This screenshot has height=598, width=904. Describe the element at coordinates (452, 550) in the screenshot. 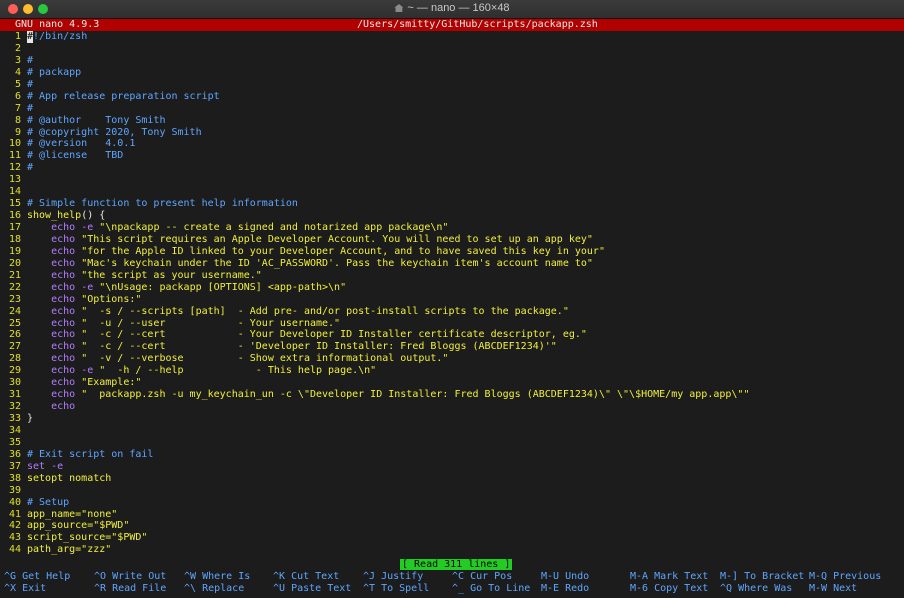

I see `code-line: 44 path_arg="zzz"` at that location.